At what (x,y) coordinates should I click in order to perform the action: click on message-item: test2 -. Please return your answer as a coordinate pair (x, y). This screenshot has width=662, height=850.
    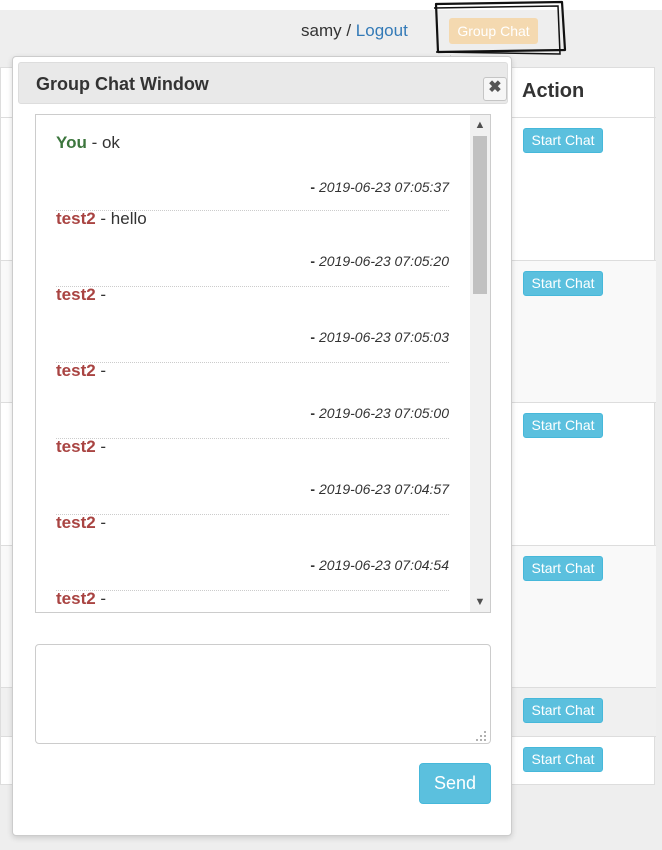
    Looking at the image, I should click on (252, 600).